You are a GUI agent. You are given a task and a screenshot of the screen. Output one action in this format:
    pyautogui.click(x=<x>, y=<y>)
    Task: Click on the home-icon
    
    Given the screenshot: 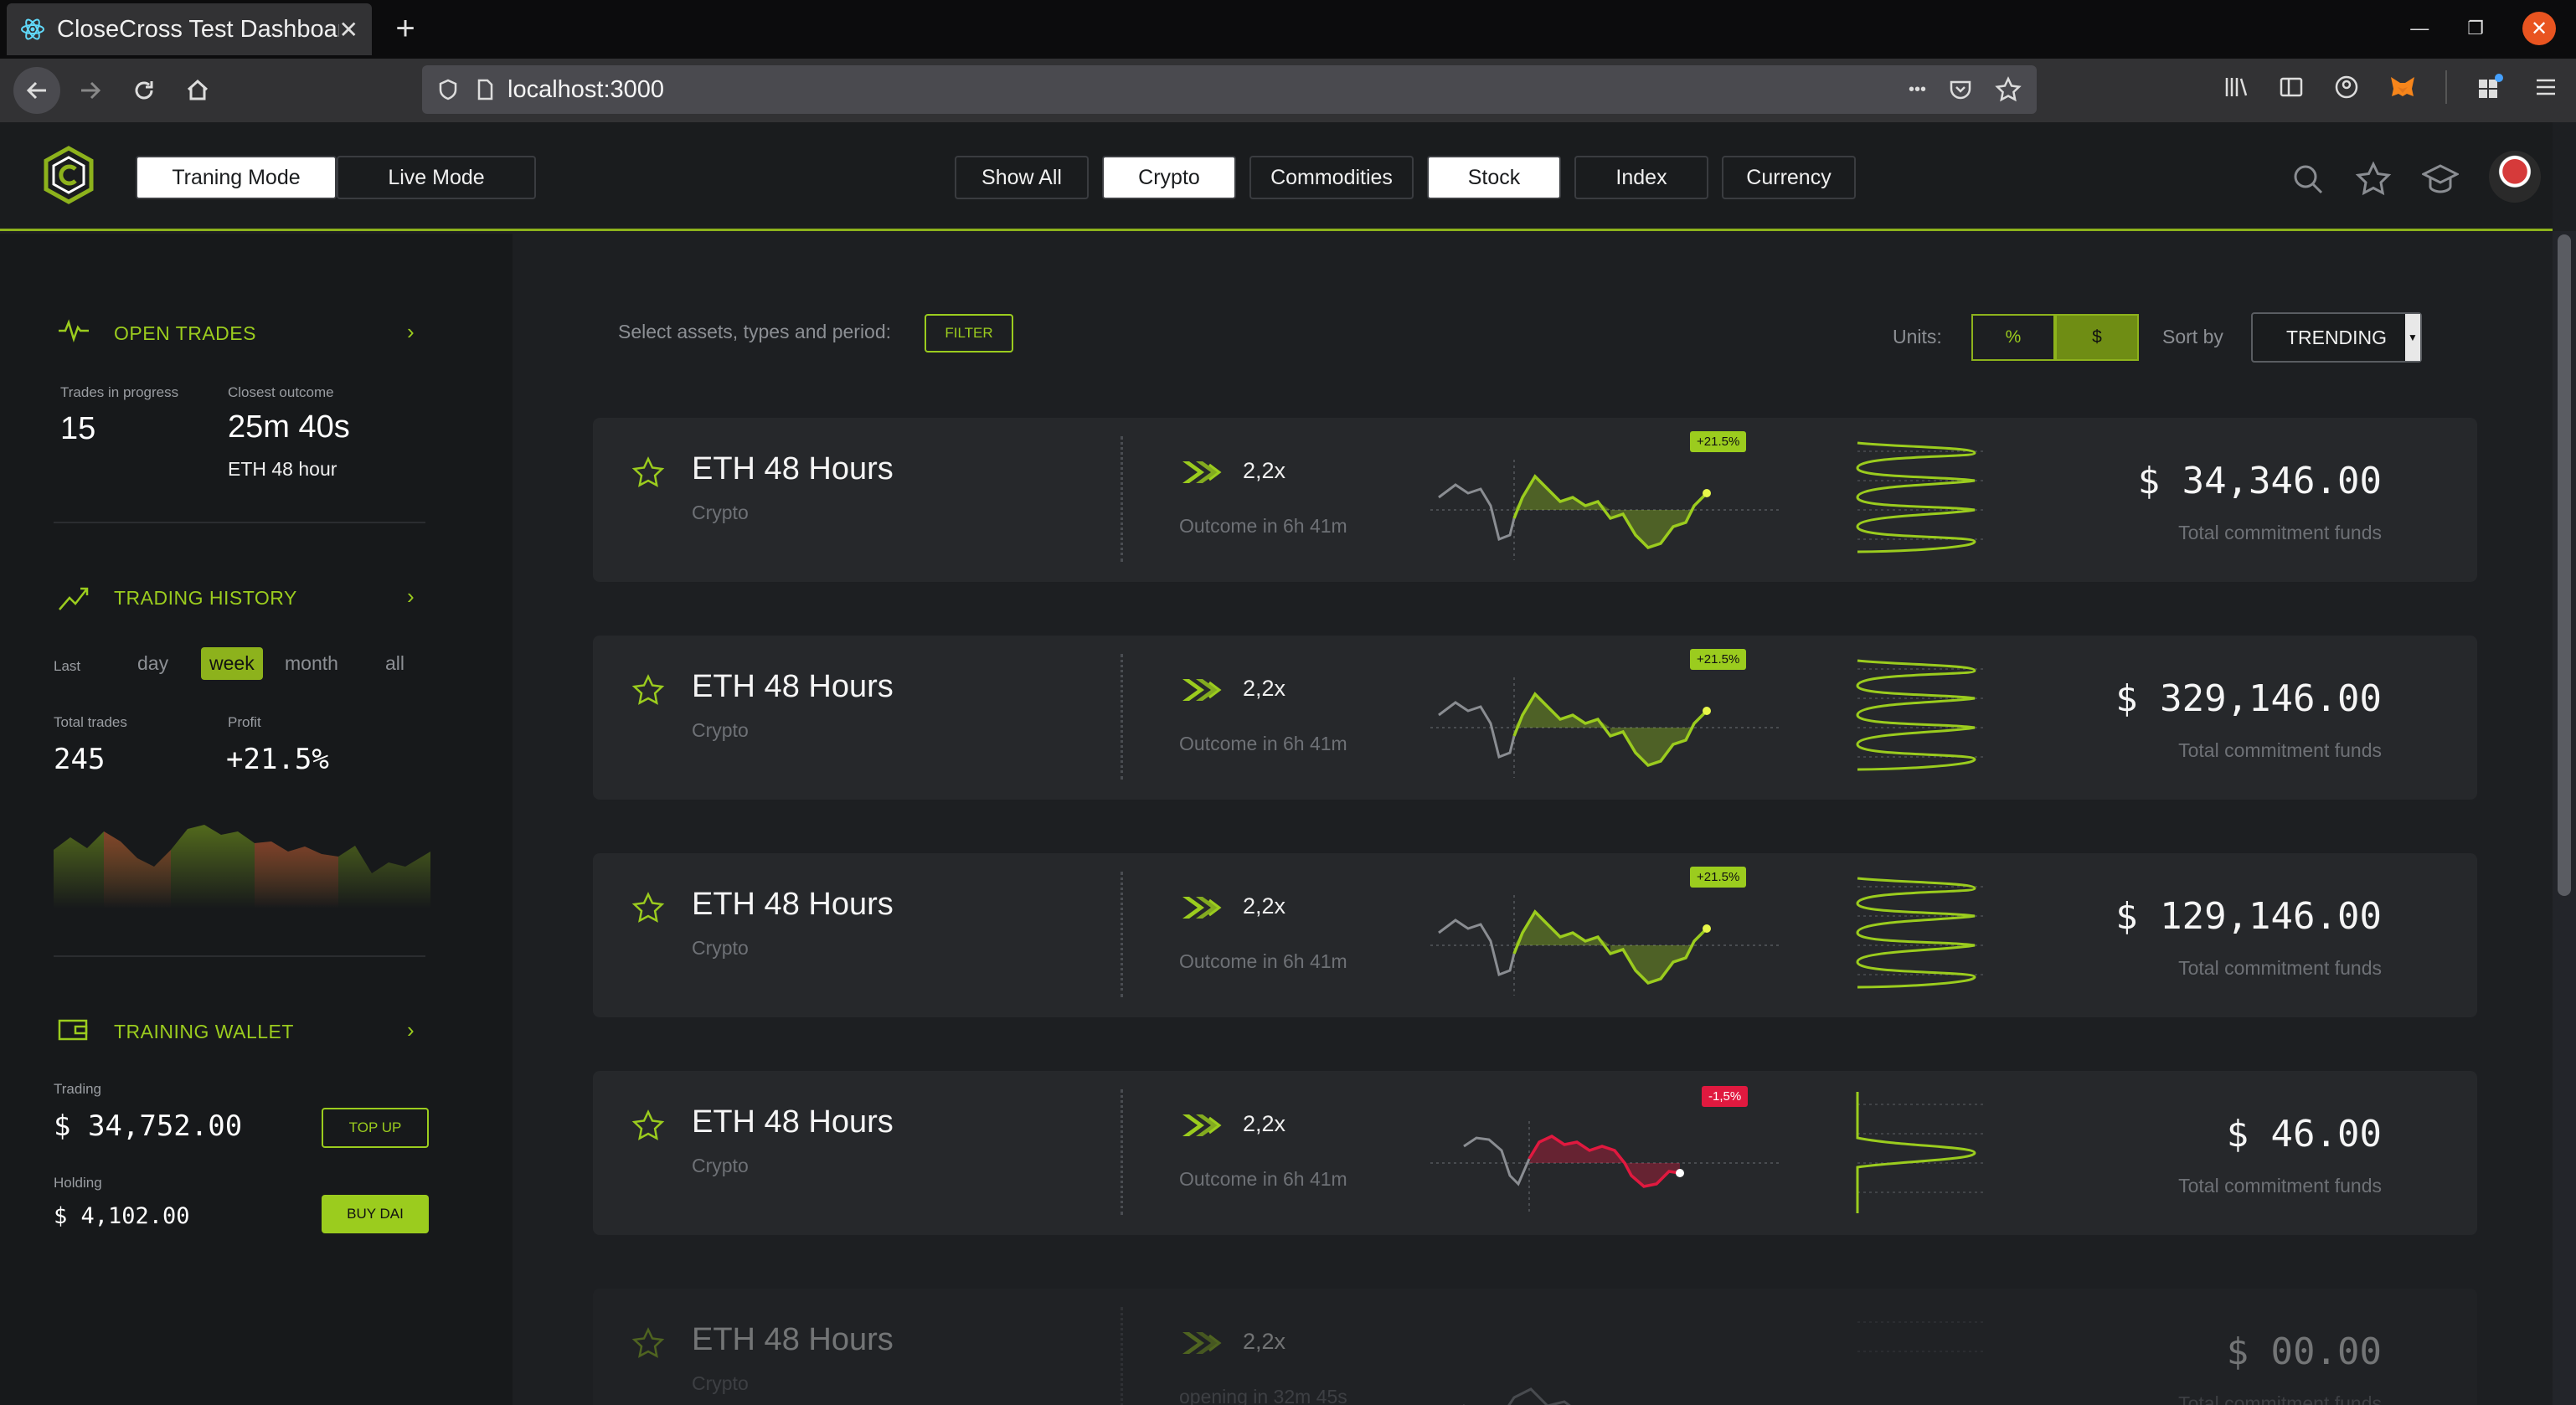 What is the action you would take?
    pyautogui.click(x=198, y=90)
    